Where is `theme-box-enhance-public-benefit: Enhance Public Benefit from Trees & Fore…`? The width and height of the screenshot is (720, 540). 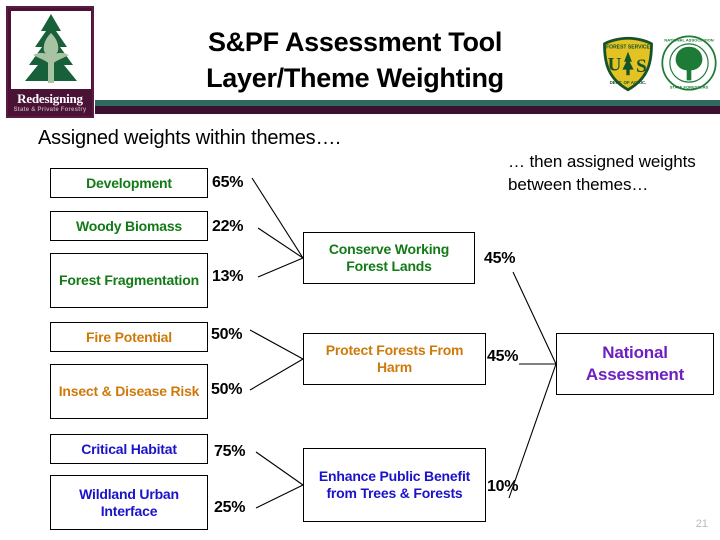
theme-box-enhance-public-benefit: Enhance Public Benefit from Trees & Fore… is located at coordinates (394, 485).